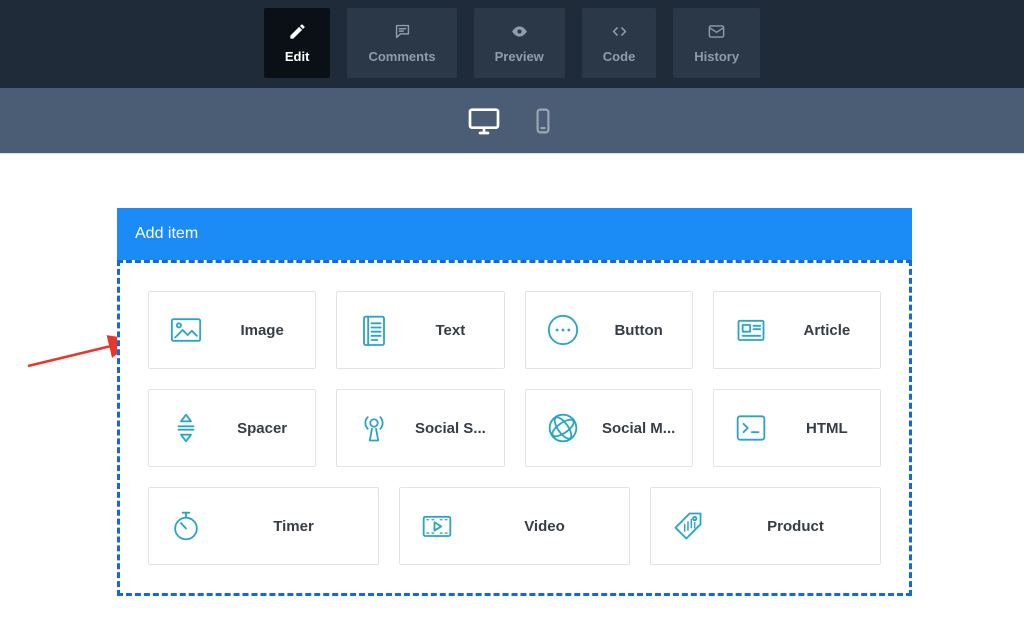 The width and height of the screenshot is (1024, 631). I want to click on item-label: Product, so click(795, 526).